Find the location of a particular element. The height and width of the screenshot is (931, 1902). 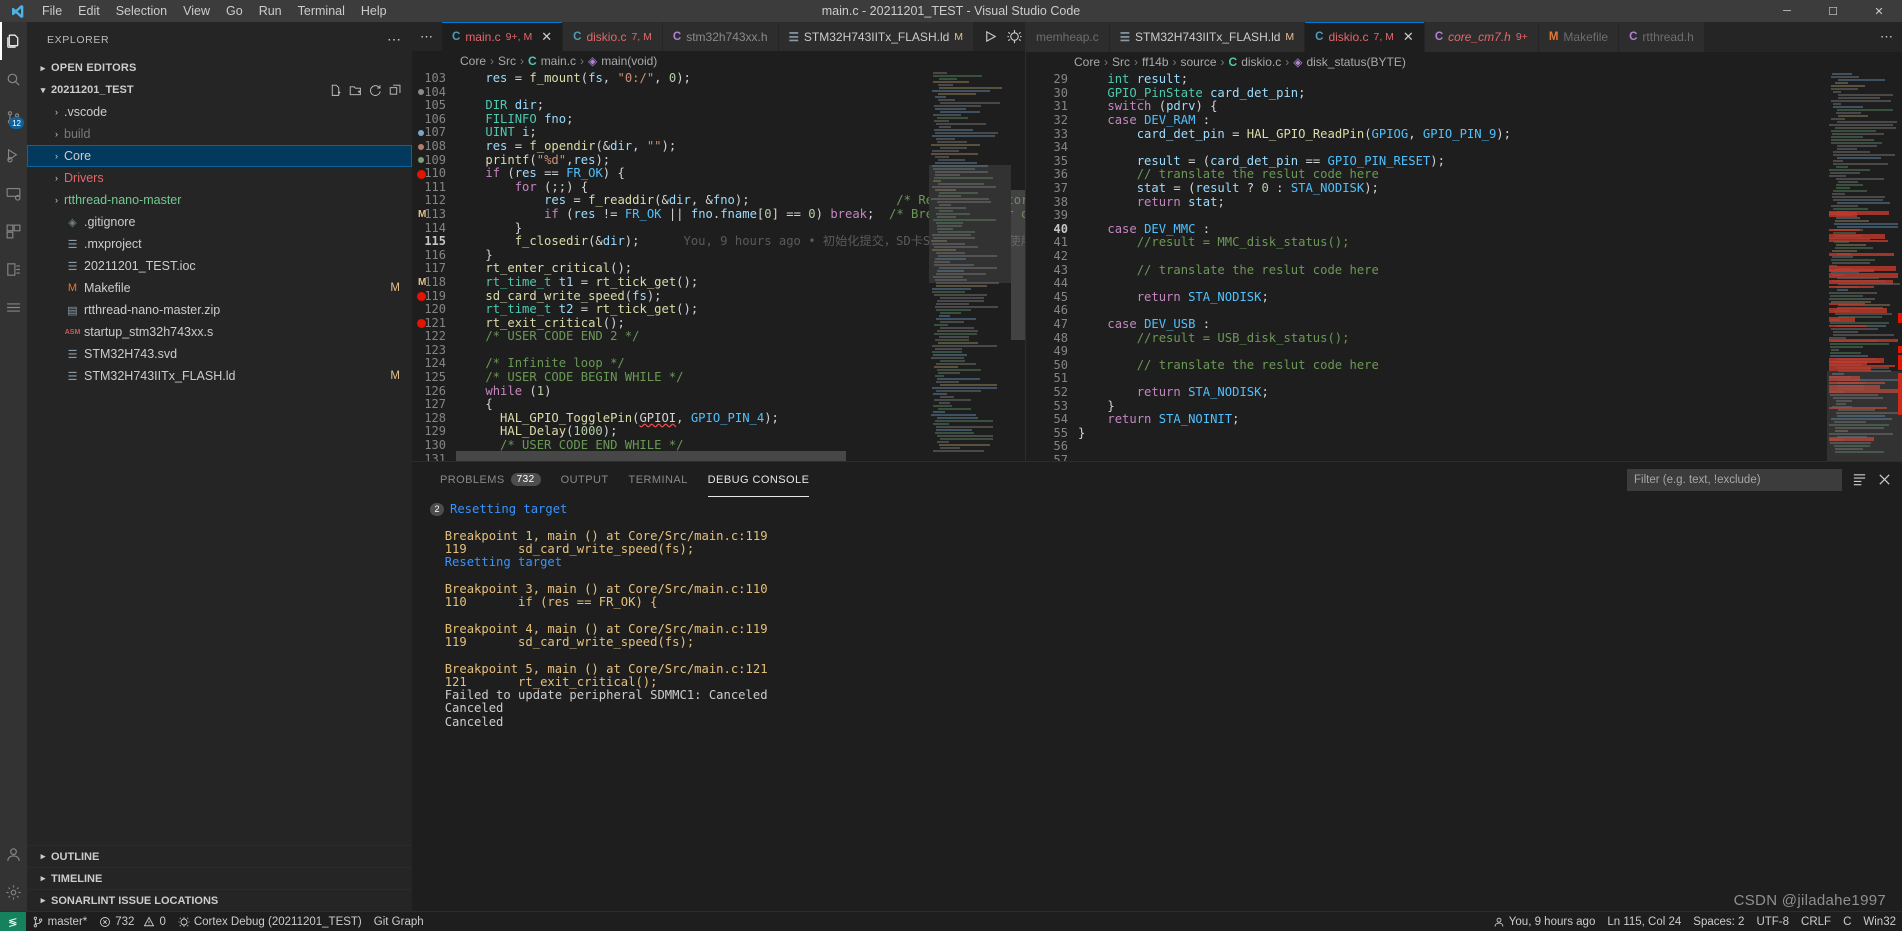

project-root-row: ▾ 20211201_TEST is located at coordinates (219, 90).